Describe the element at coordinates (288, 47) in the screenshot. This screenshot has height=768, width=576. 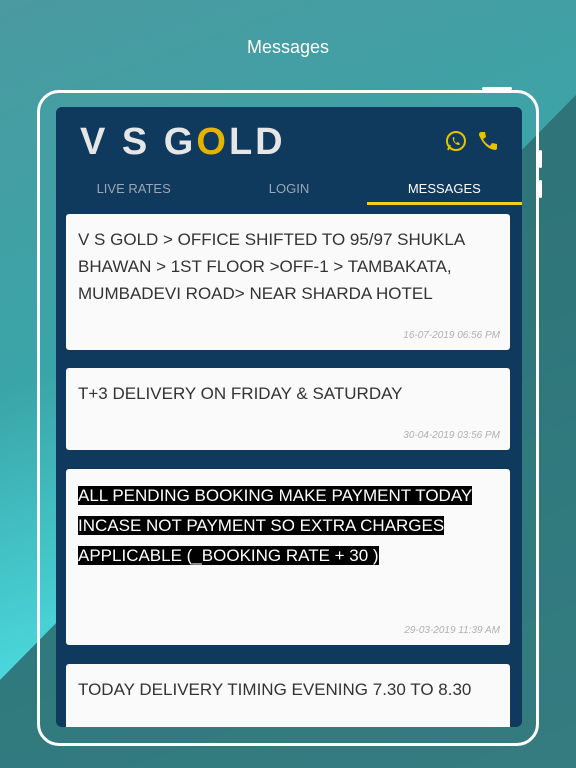
I see `page-title: Messages` at that location.